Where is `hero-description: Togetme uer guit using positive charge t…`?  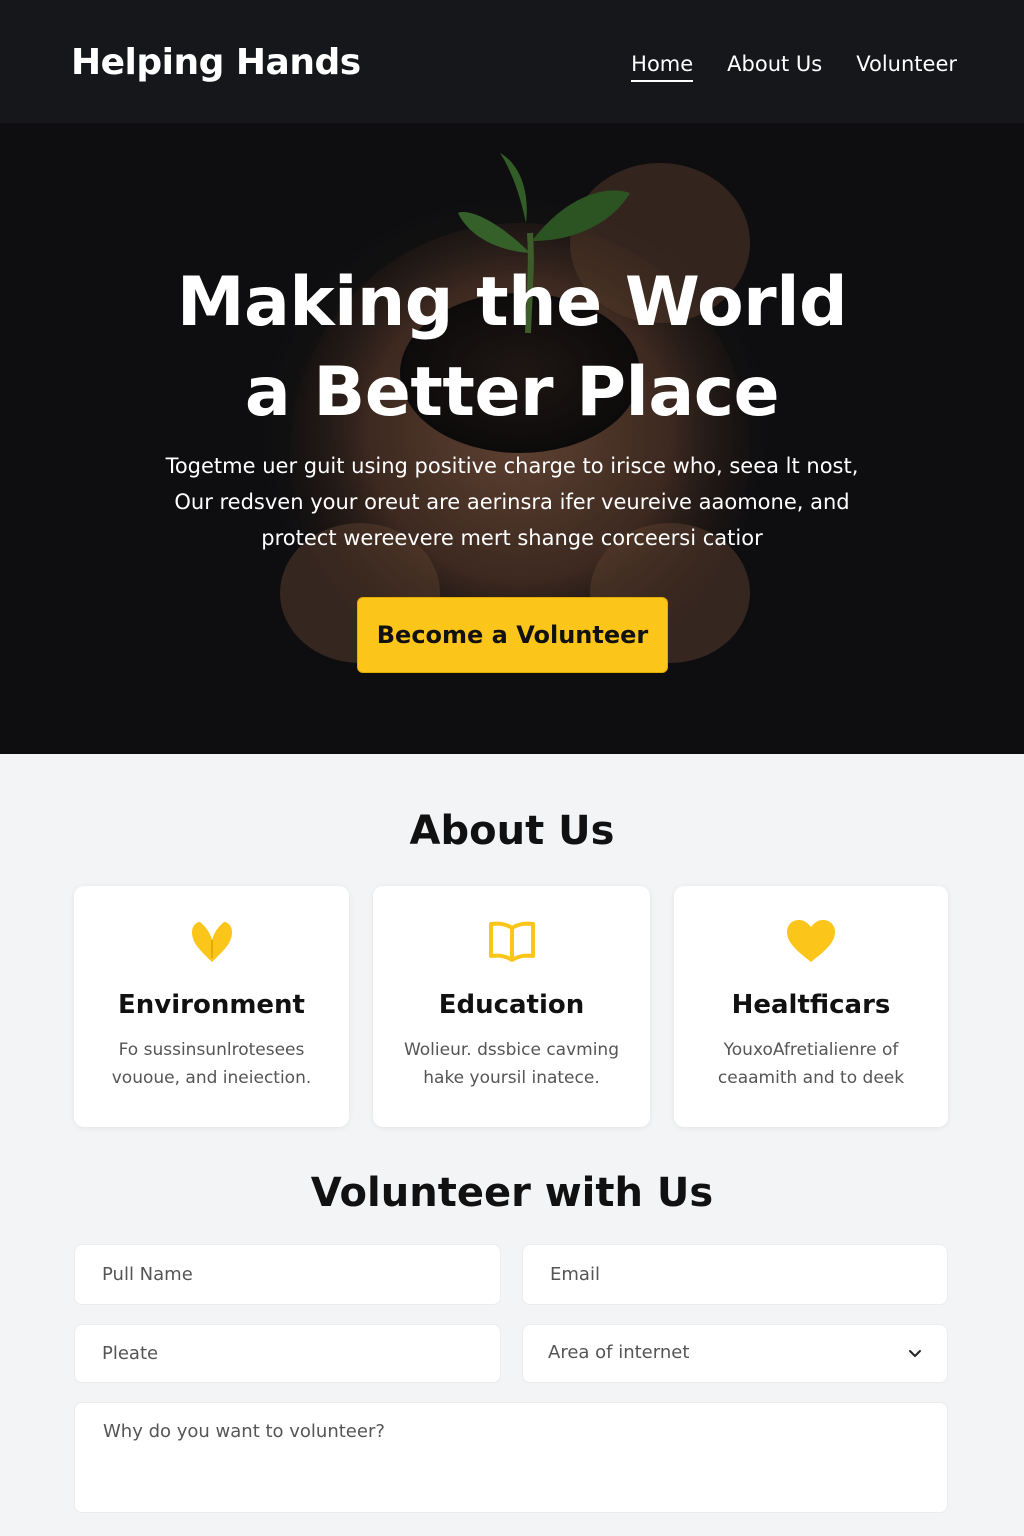 hero-description: Togetme uer guit using positive charge t… is located at coordinates (512, 502).